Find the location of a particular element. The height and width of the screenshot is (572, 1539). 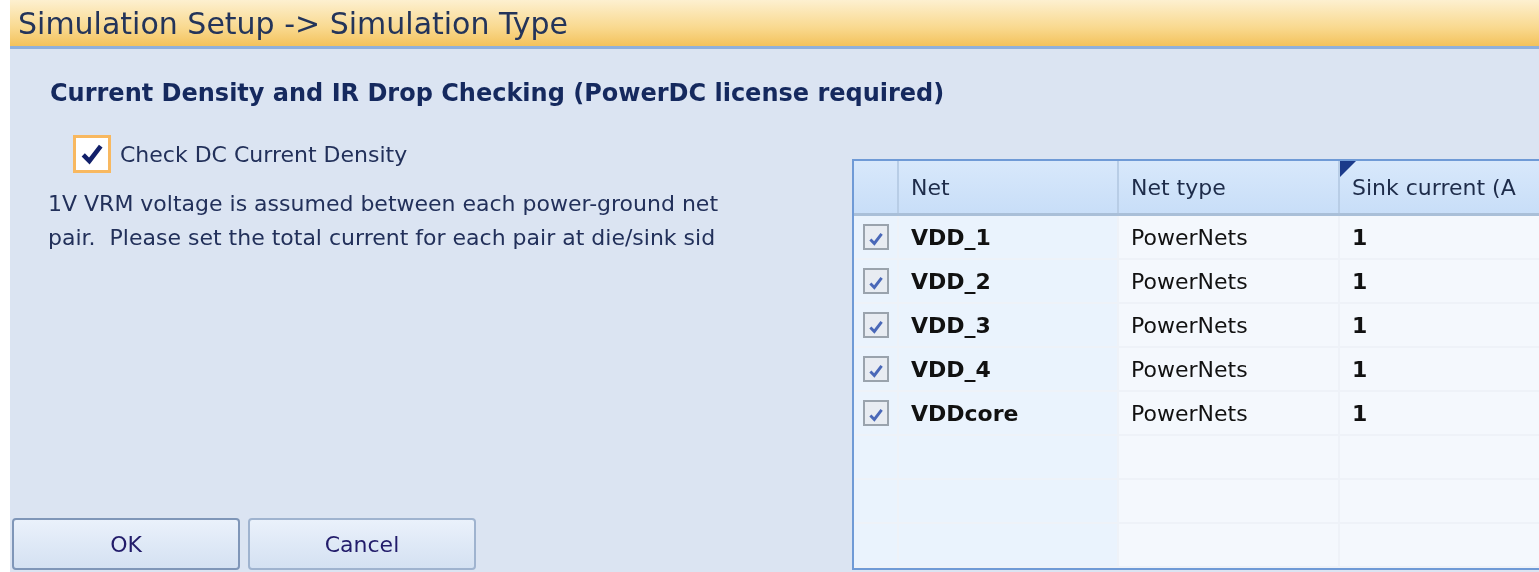

checkbox-label: Check DC Current Density is located at coordinates (264, 154).